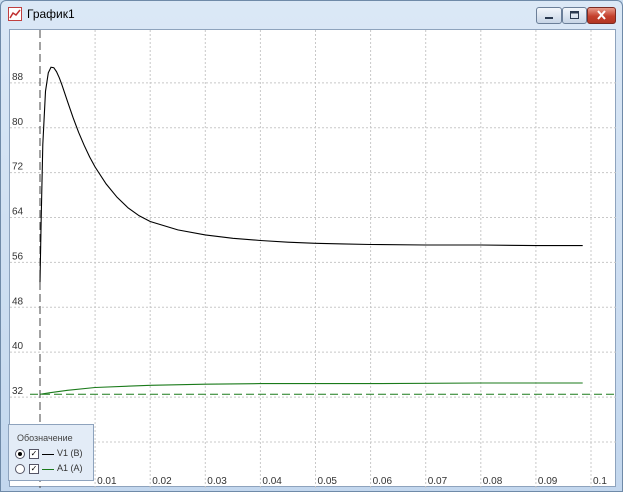  What do you see at coordinates (18, 212) in the screenshot?
I see `y-tick-label: 64` at bounding box center [18, 212].